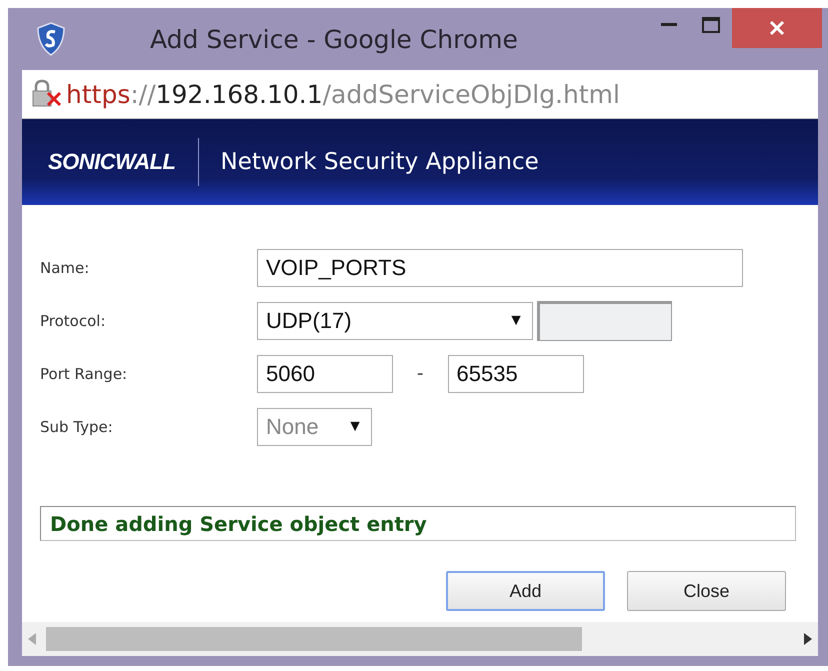 The height and width of the screenshot is (671, 828). I want to click on field-label: Protocol:, so click(73, 321).